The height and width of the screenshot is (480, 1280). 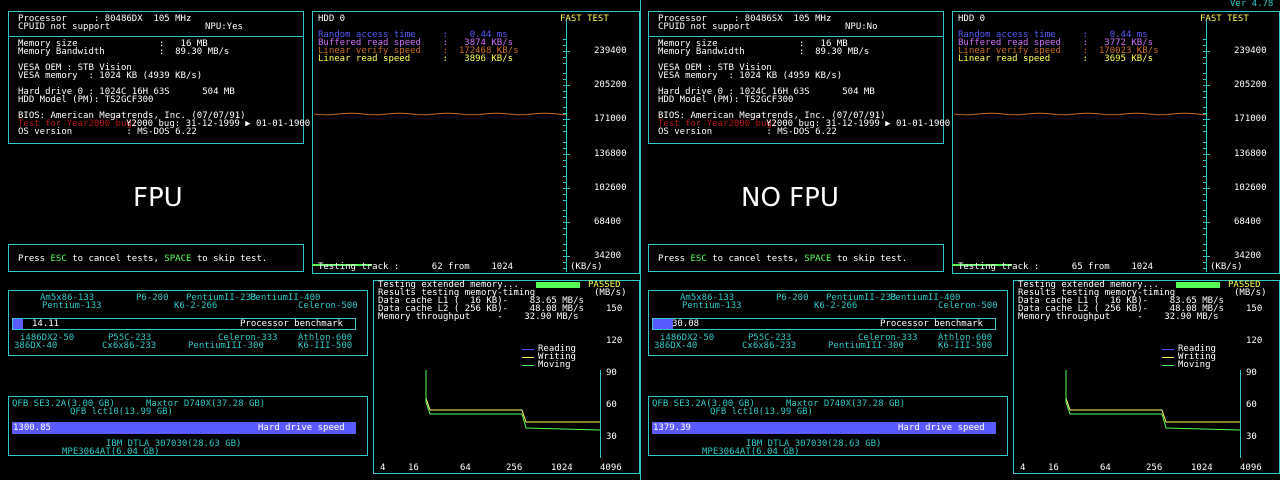 What do you see at coordinates (1250, 51) in the screenshot?
I see `hdd-scale-label: 239400` at bounding box center [1250, 51].